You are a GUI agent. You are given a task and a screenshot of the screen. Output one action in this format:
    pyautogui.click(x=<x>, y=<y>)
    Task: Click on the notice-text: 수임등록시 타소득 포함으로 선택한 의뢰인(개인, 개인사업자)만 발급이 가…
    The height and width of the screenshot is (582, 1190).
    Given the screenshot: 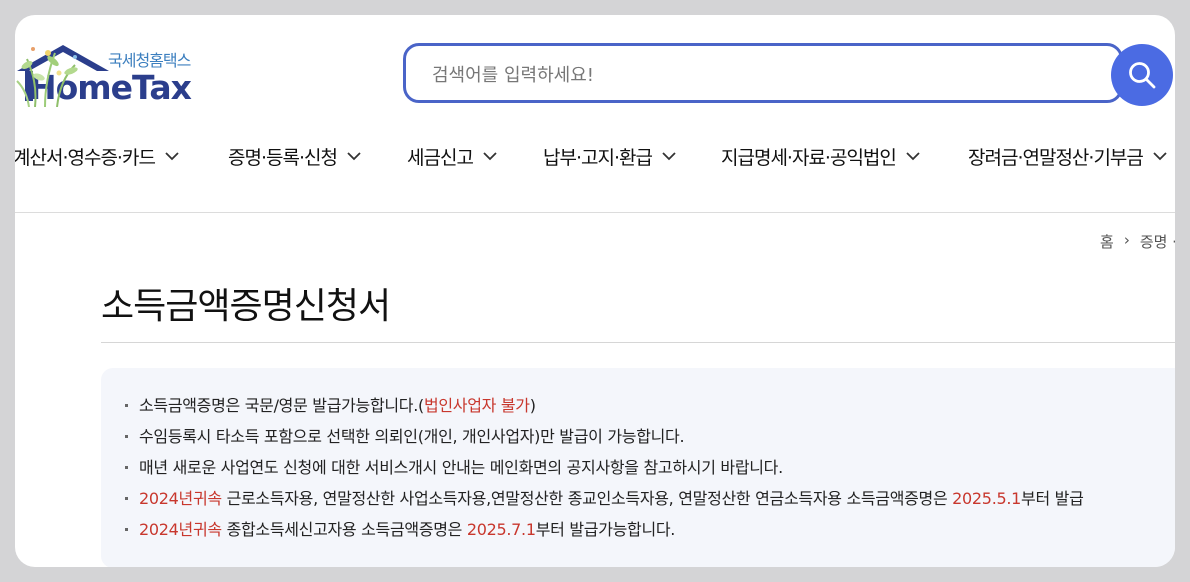 What is the action you would take?
    pyautogui.click(x=412, y=436)
    